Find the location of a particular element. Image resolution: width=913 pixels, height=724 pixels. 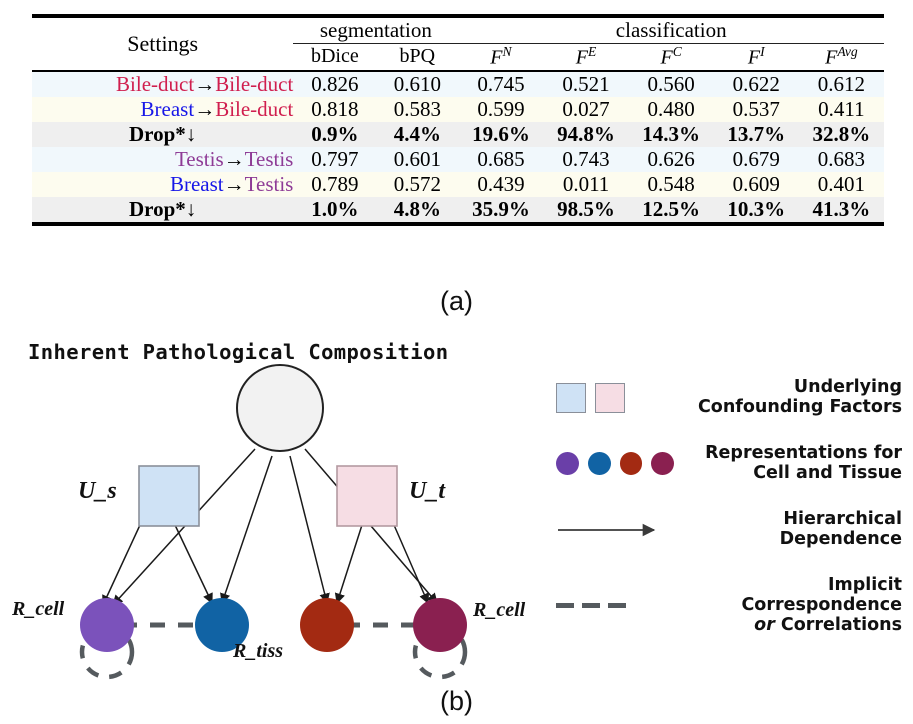

us-square-node is located at coordinates (169, 496).